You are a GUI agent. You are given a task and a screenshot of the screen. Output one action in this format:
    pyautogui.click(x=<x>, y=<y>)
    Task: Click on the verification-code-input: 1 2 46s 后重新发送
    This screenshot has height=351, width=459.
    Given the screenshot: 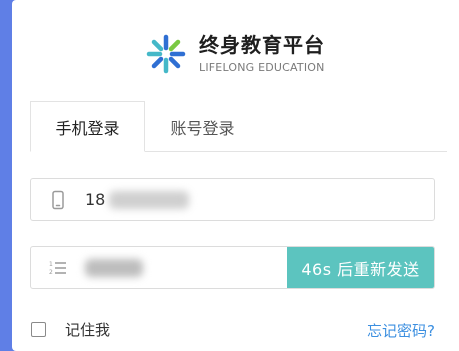 What is the action you would take?
    pyautogui.click(x=232, y=267)
    